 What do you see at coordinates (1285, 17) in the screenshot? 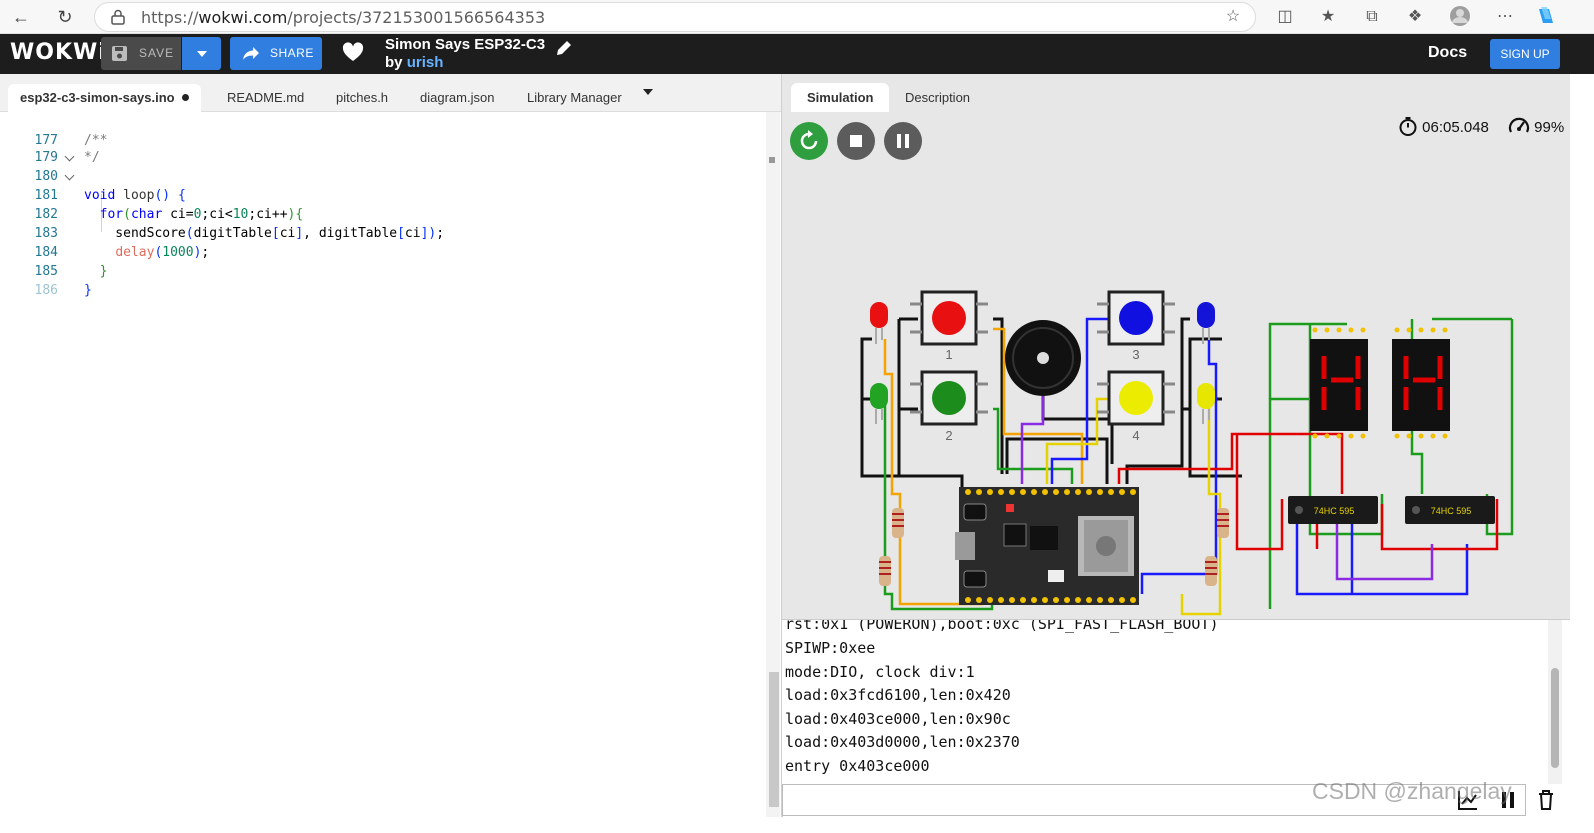
I see `split-screen-icon: ◫` at bounding box center [1285, 17].